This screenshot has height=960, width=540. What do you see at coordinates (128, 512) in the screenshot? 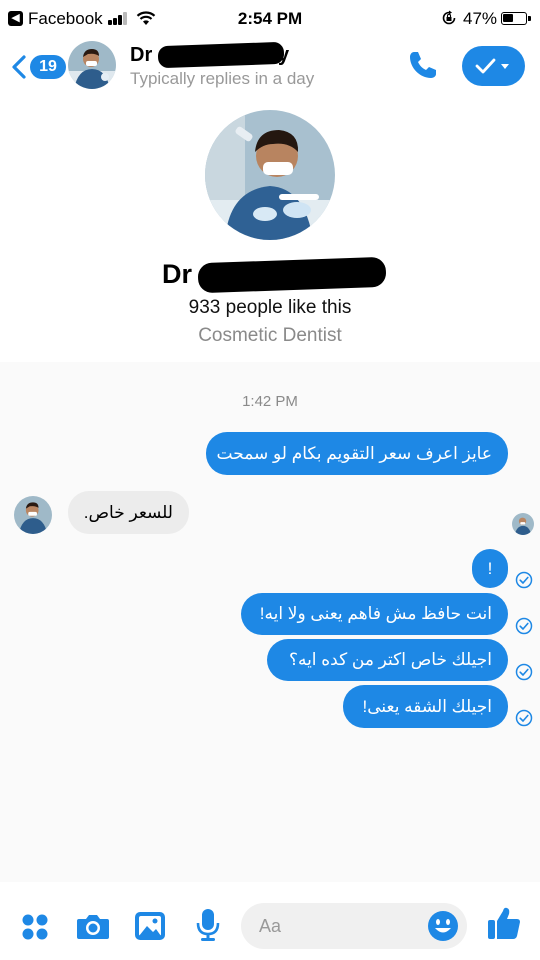
I see `message-bubble-incoming: للسعر خاص.` at bounding box center [128, 512].